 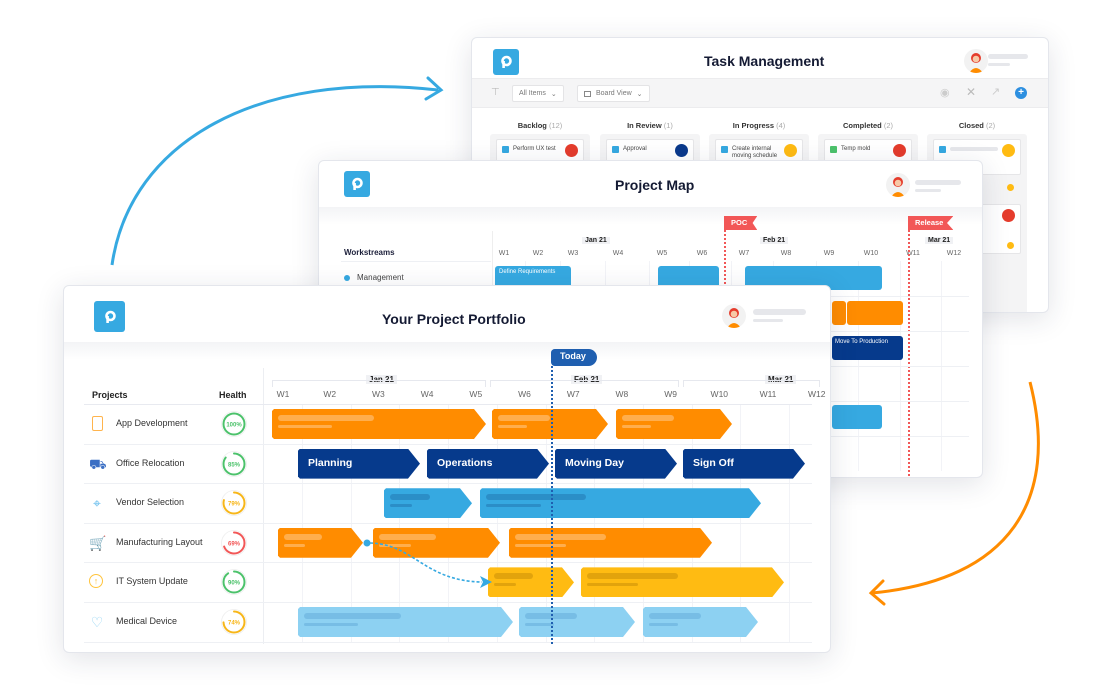 What do you see at coordinates (931, 223) in the screenshot?
I see `milestone-release: Release` at bounding box center [931, 223].